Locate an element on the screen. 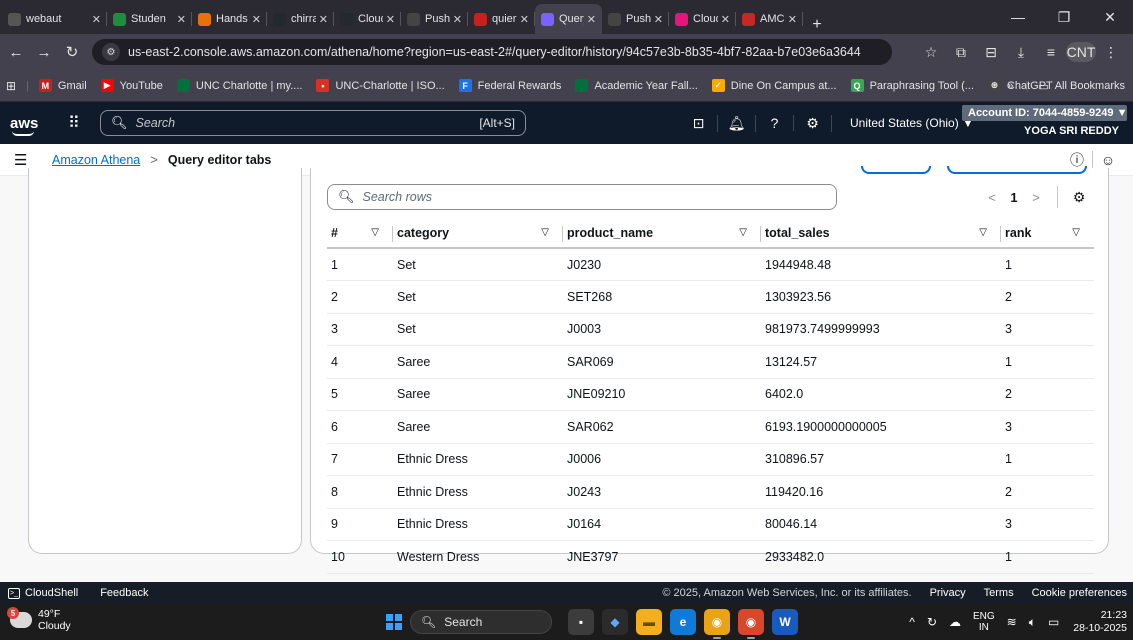 The image size is (1133, 640). browser-tab: Hands ✕ is located at coordinates (229, 19).